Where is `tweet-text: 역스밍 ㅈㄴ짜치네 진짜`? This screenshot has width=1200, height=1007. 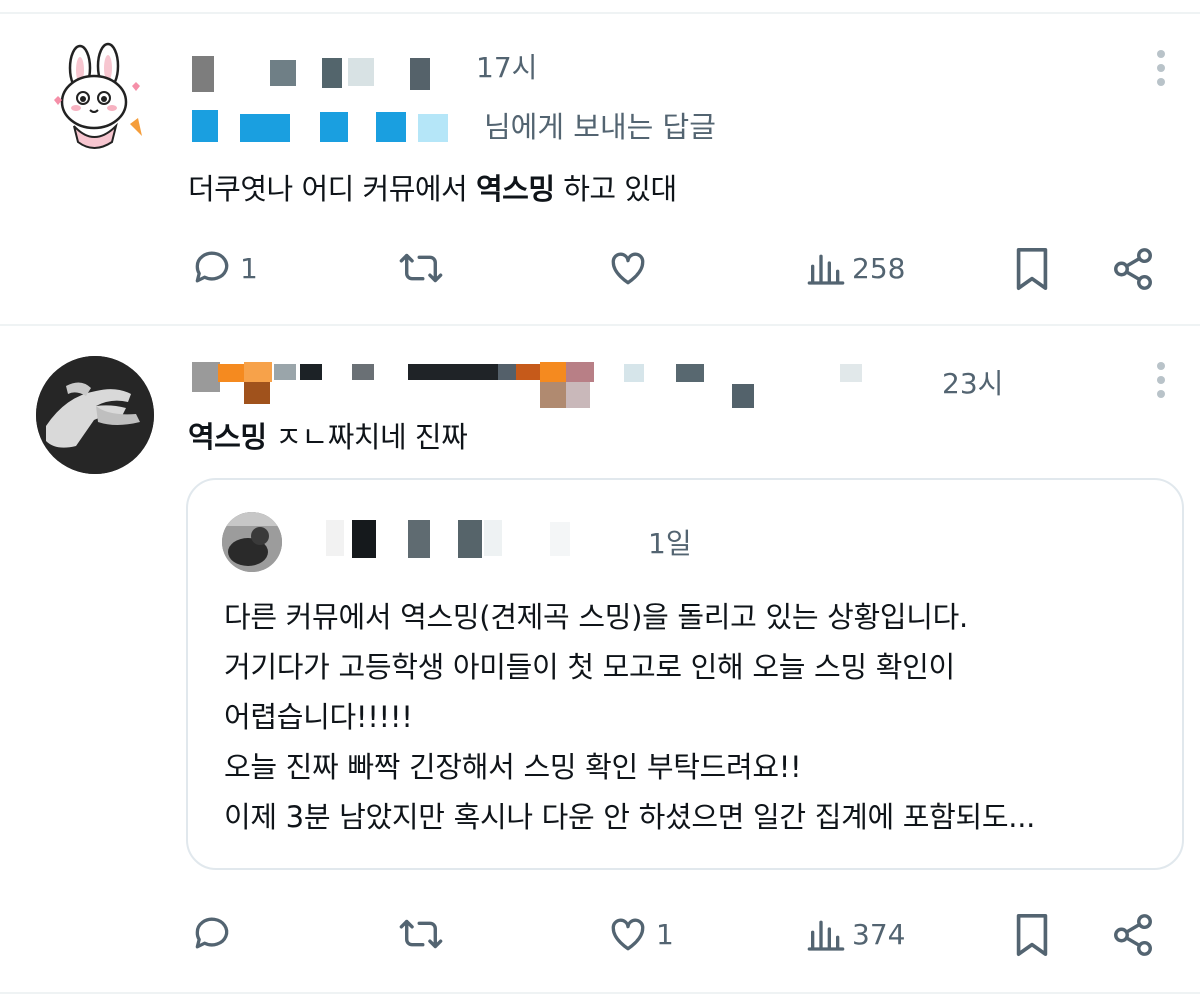 tweet-text: 역스밍 ㅈㄴ짜치네 진짜 is located at coordinates (328, 435).